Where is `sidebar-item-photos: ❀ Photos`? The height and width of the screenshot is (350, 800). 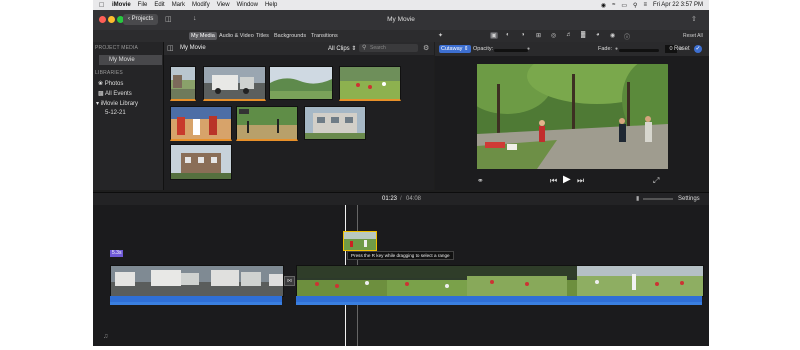
sidebar-item-photos: ❀ Photos is located at coordinates (110, 83).